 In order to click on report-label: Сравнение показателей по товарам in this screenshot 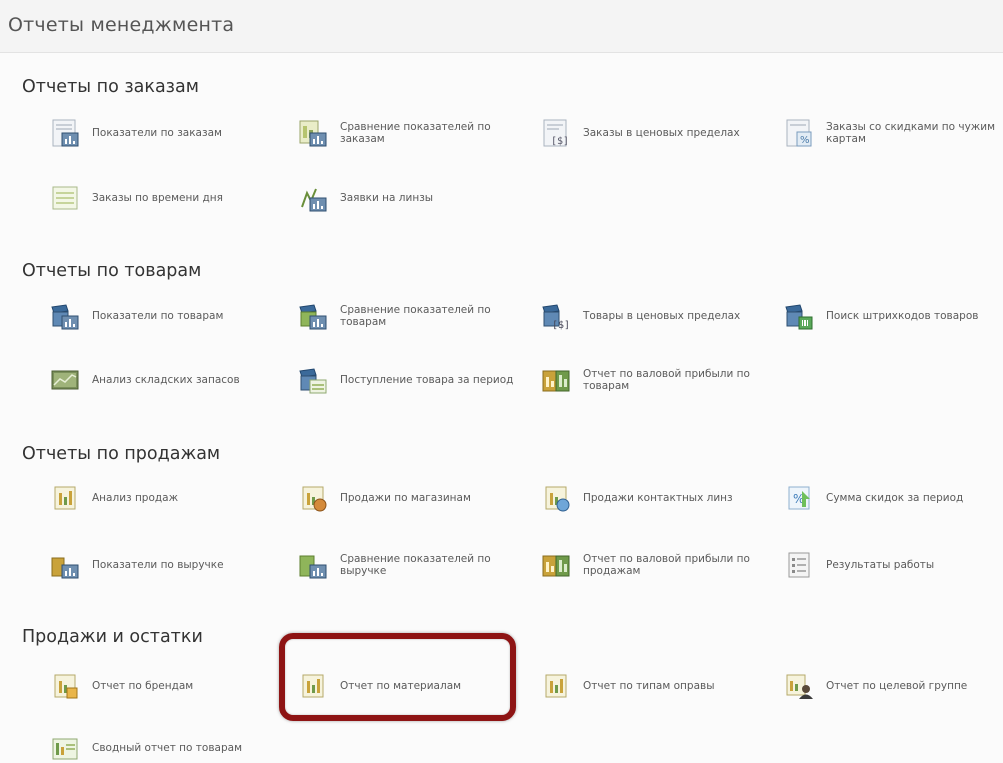, I will do `click(415, 316)`.